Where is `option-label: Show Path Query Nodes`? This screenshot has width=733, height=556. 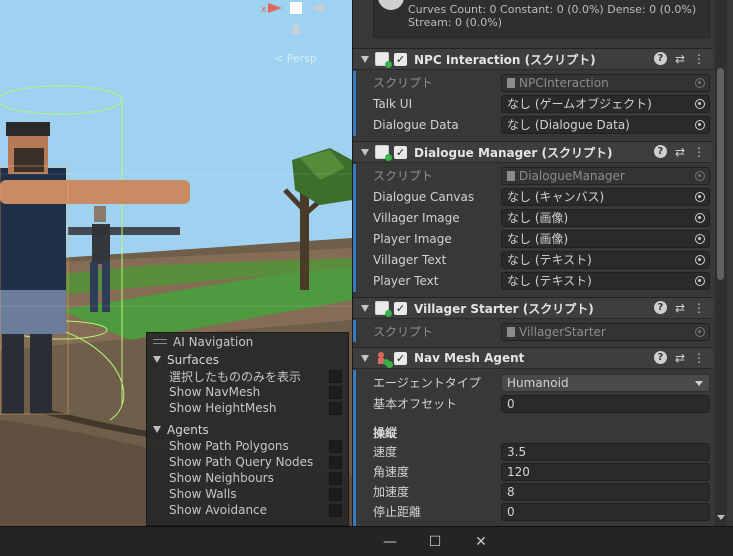
option-label: Show Path Query Nodes is located at coordinates (241, 462).